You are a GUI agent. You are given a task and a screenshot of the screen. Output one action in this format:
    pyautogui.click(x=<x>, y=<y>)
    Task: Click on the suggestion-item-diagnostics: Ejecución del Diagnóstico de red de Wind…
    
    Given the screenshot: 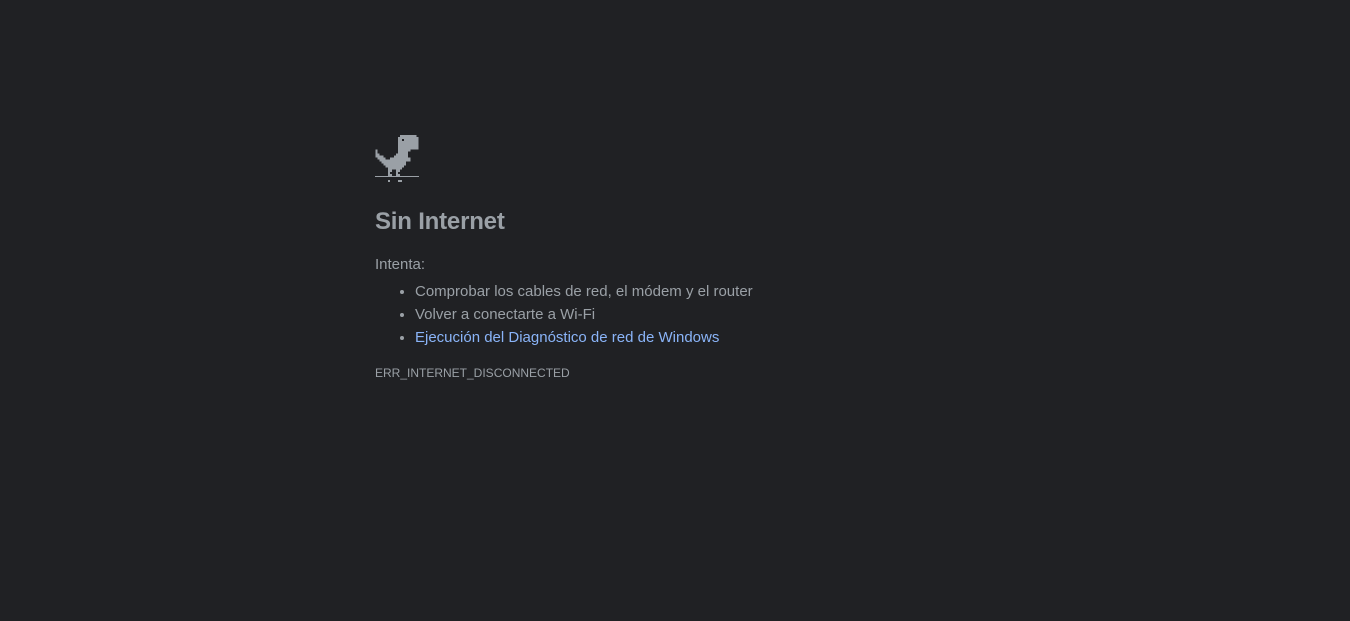 What is the action you would take?
    pyautogui.click(x=695, y=337)
    